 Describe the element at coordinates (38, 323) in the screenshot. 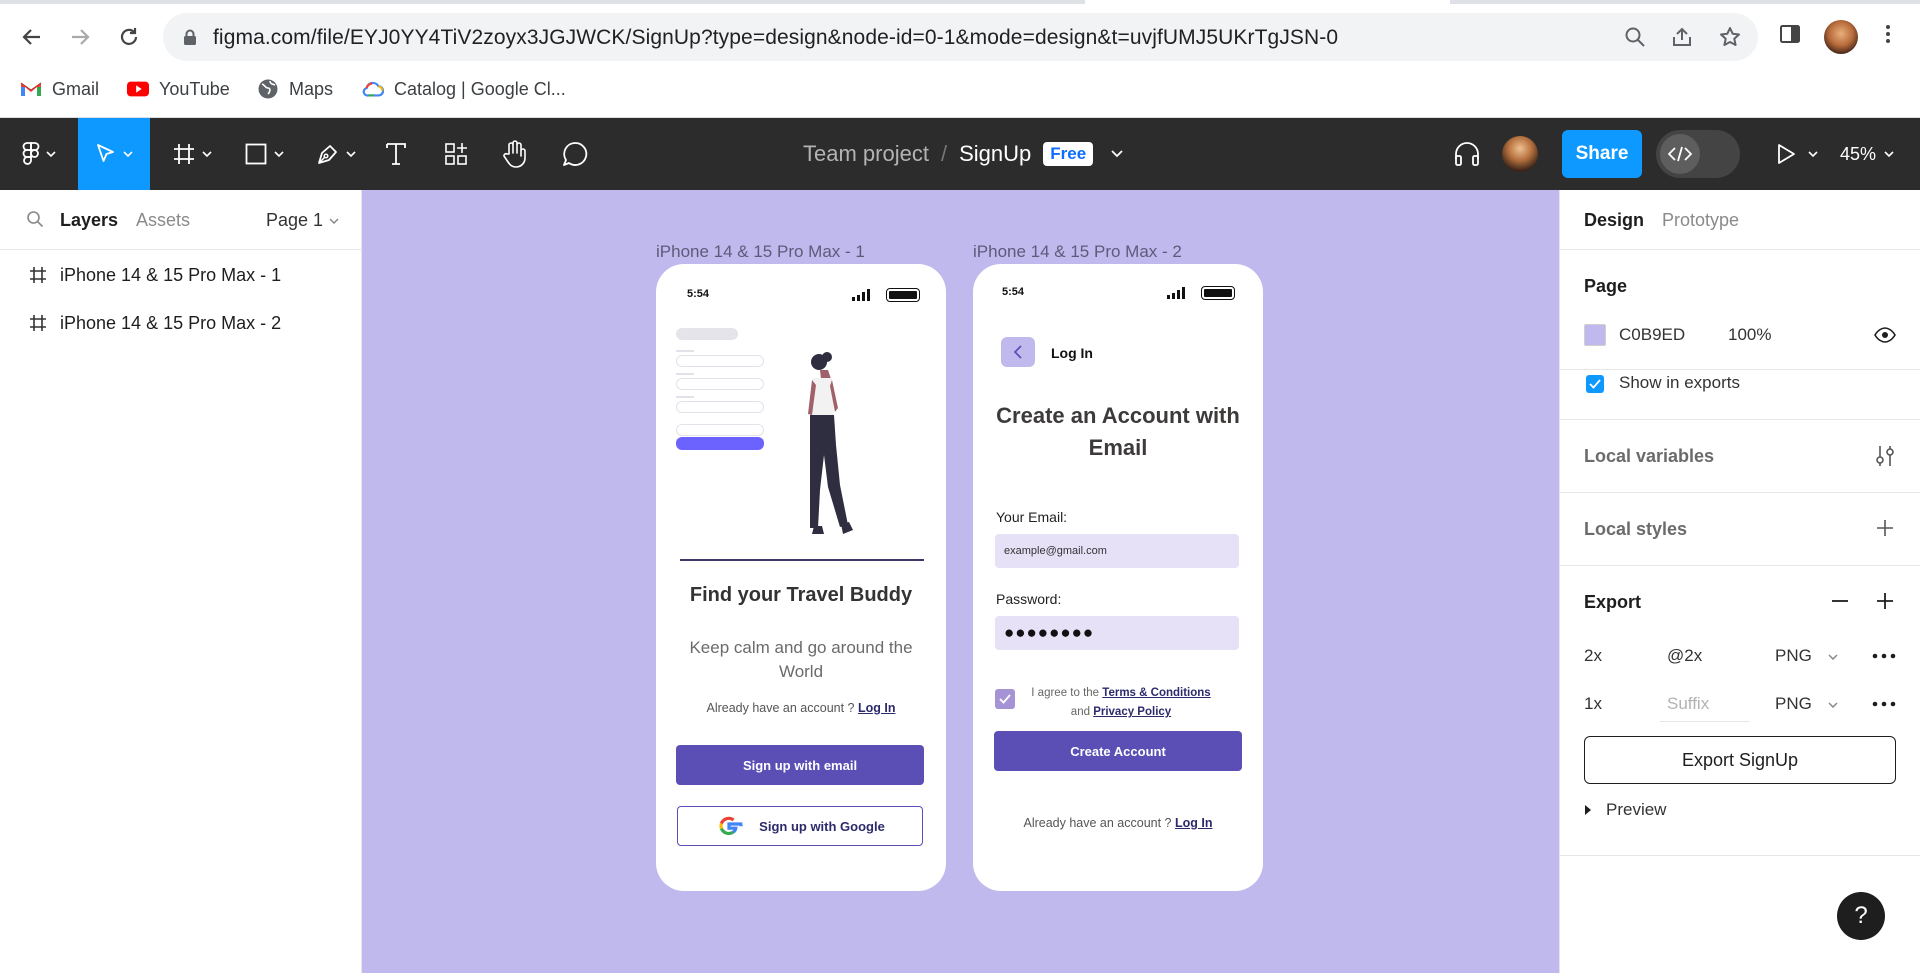

I see `frame-hash-icon` at that location.